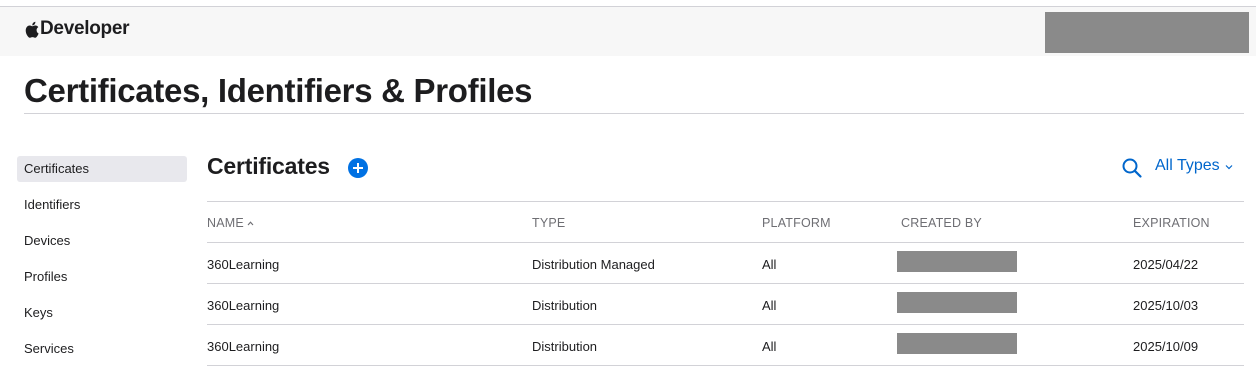 The image size is (1256, 366). Describe the element at coordinates (102, 313) in the screenshot. I see `sidebar-item-keys: Keys` at that location.